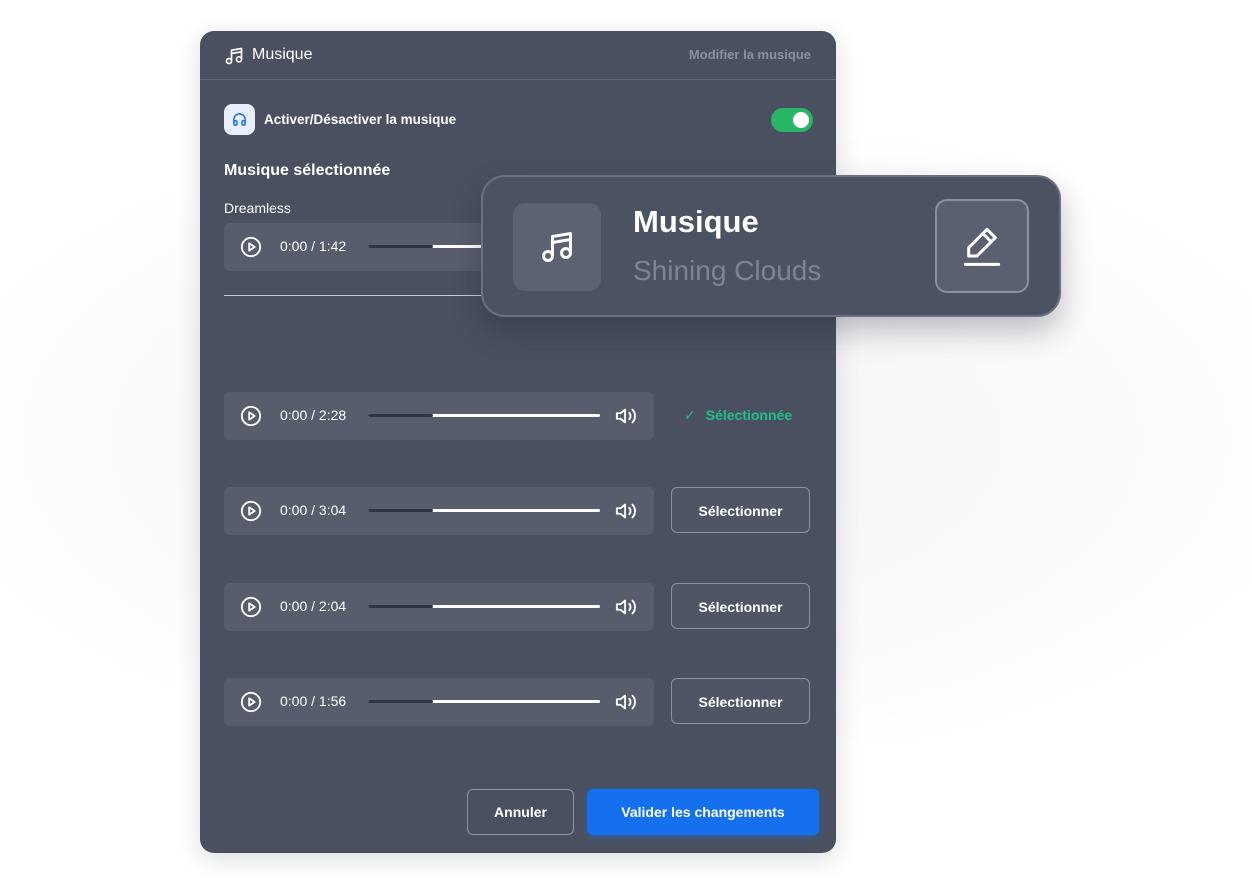  I want to click on pencil-icon, so click(982, 246).